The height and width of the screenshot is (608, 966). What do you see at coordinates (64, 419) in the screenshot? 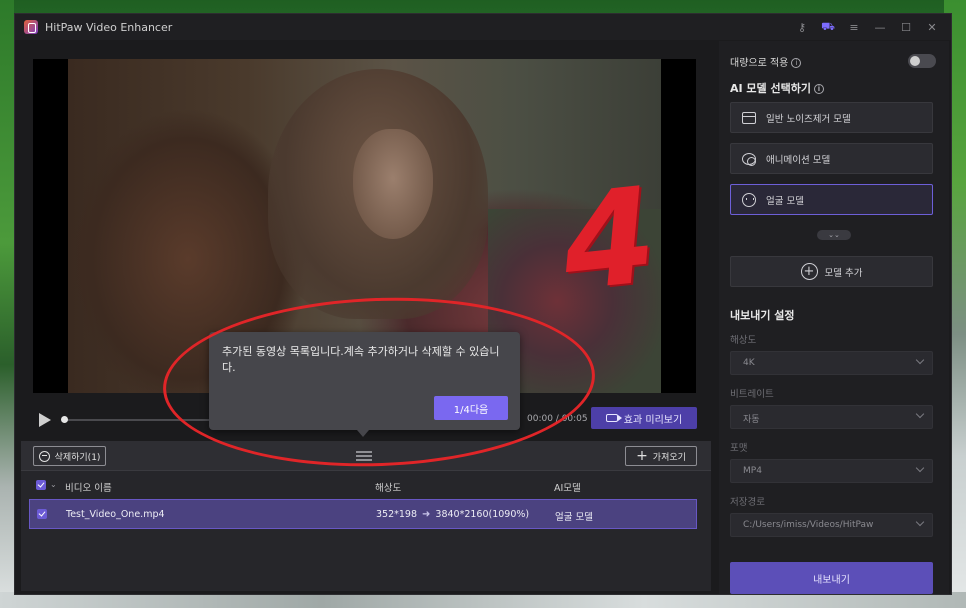
I see `seek-knob` at bounding box center [64, 419].